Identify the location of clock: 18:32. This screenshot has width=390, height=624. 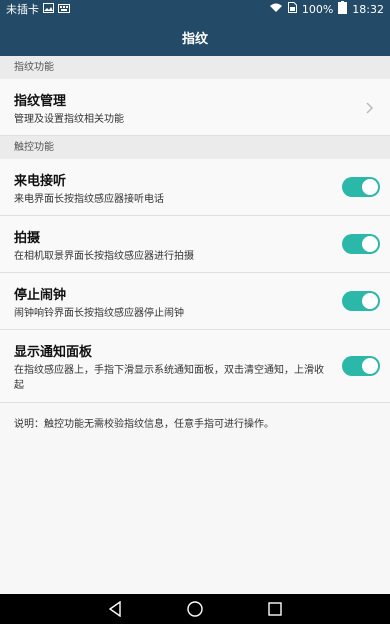
(368, 9).